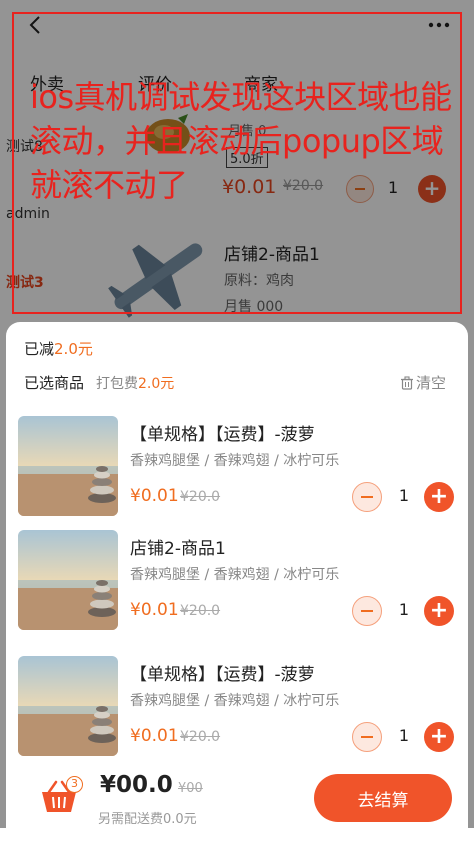  What do you see at coordinates (73, 349) in the screenshot?
I see `reduced-value: 2.0元` at bounding box center [73, 349].